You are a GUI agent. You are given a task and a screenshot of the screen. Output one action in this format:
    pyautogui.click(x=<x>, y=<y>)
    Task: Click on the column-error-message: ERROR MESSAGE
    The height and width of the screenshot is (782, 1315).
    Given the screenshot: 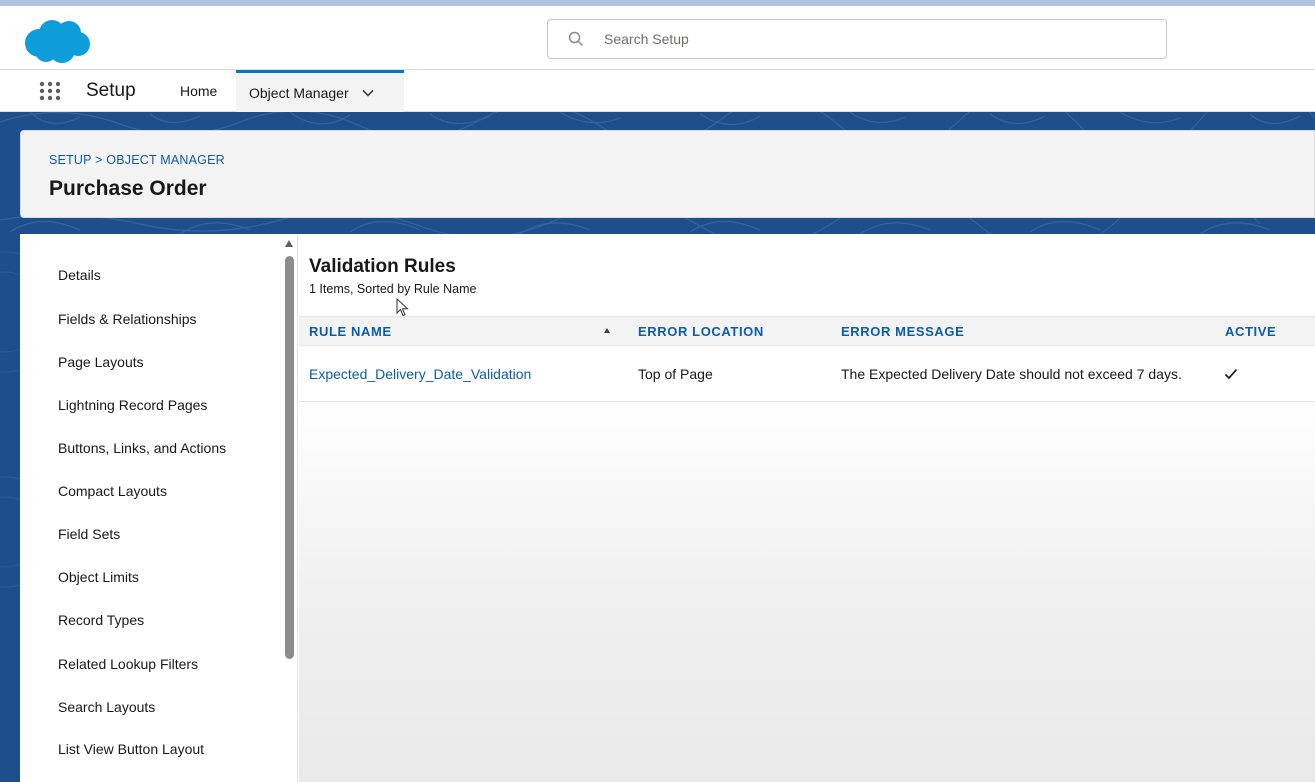 What is the action you would take?
    pyautogui.click(x=902, y=331)
    